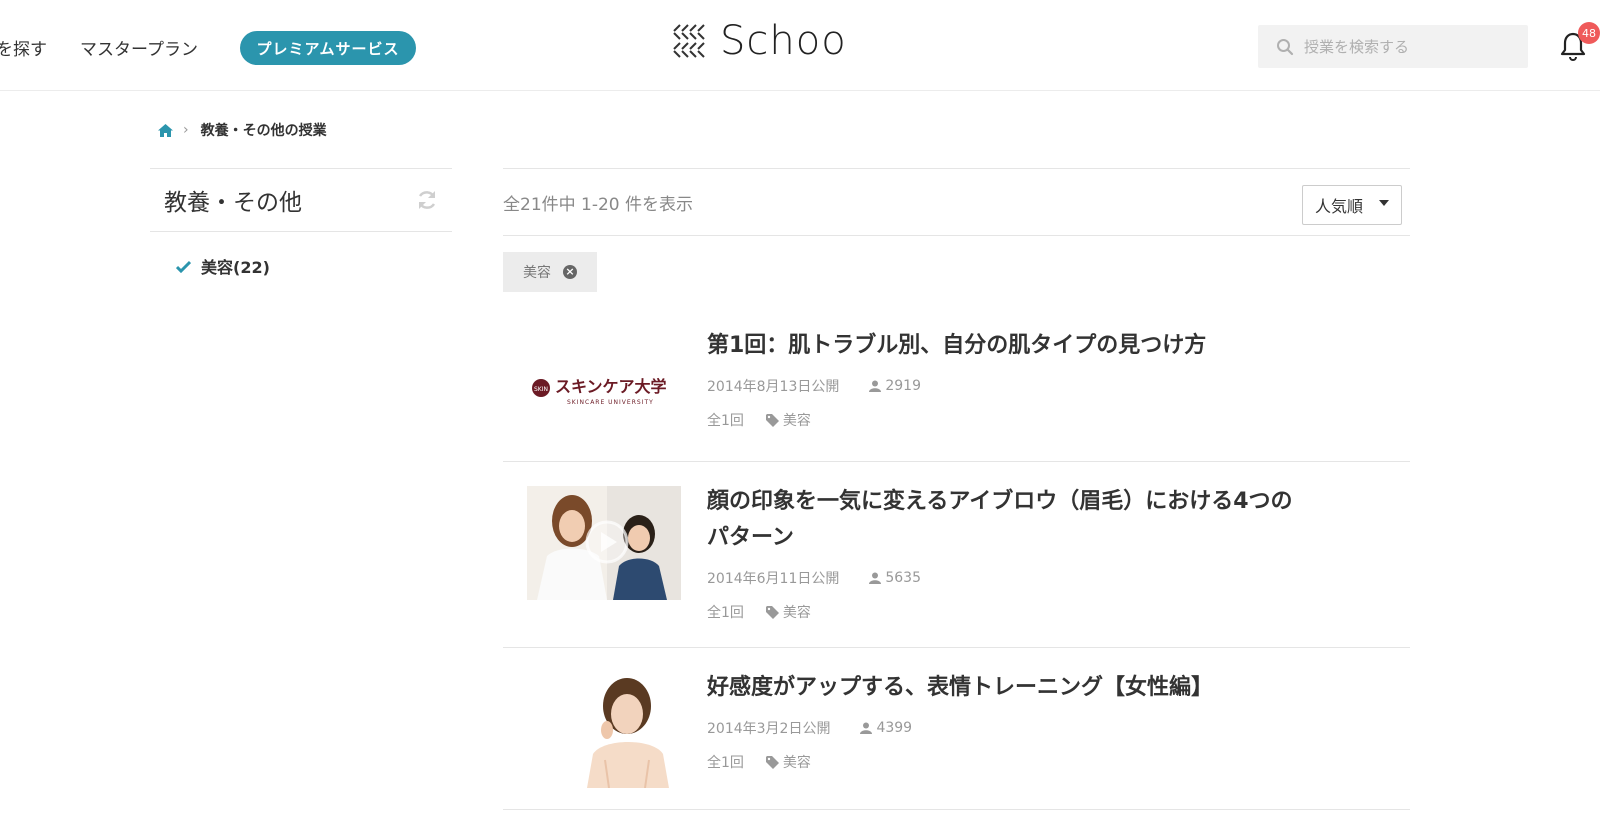  What do you see at coordinates (611, 386) in the screenshot?
I see `thumb-logo-text: スキンケア大学` at bounding box center [611, 386].